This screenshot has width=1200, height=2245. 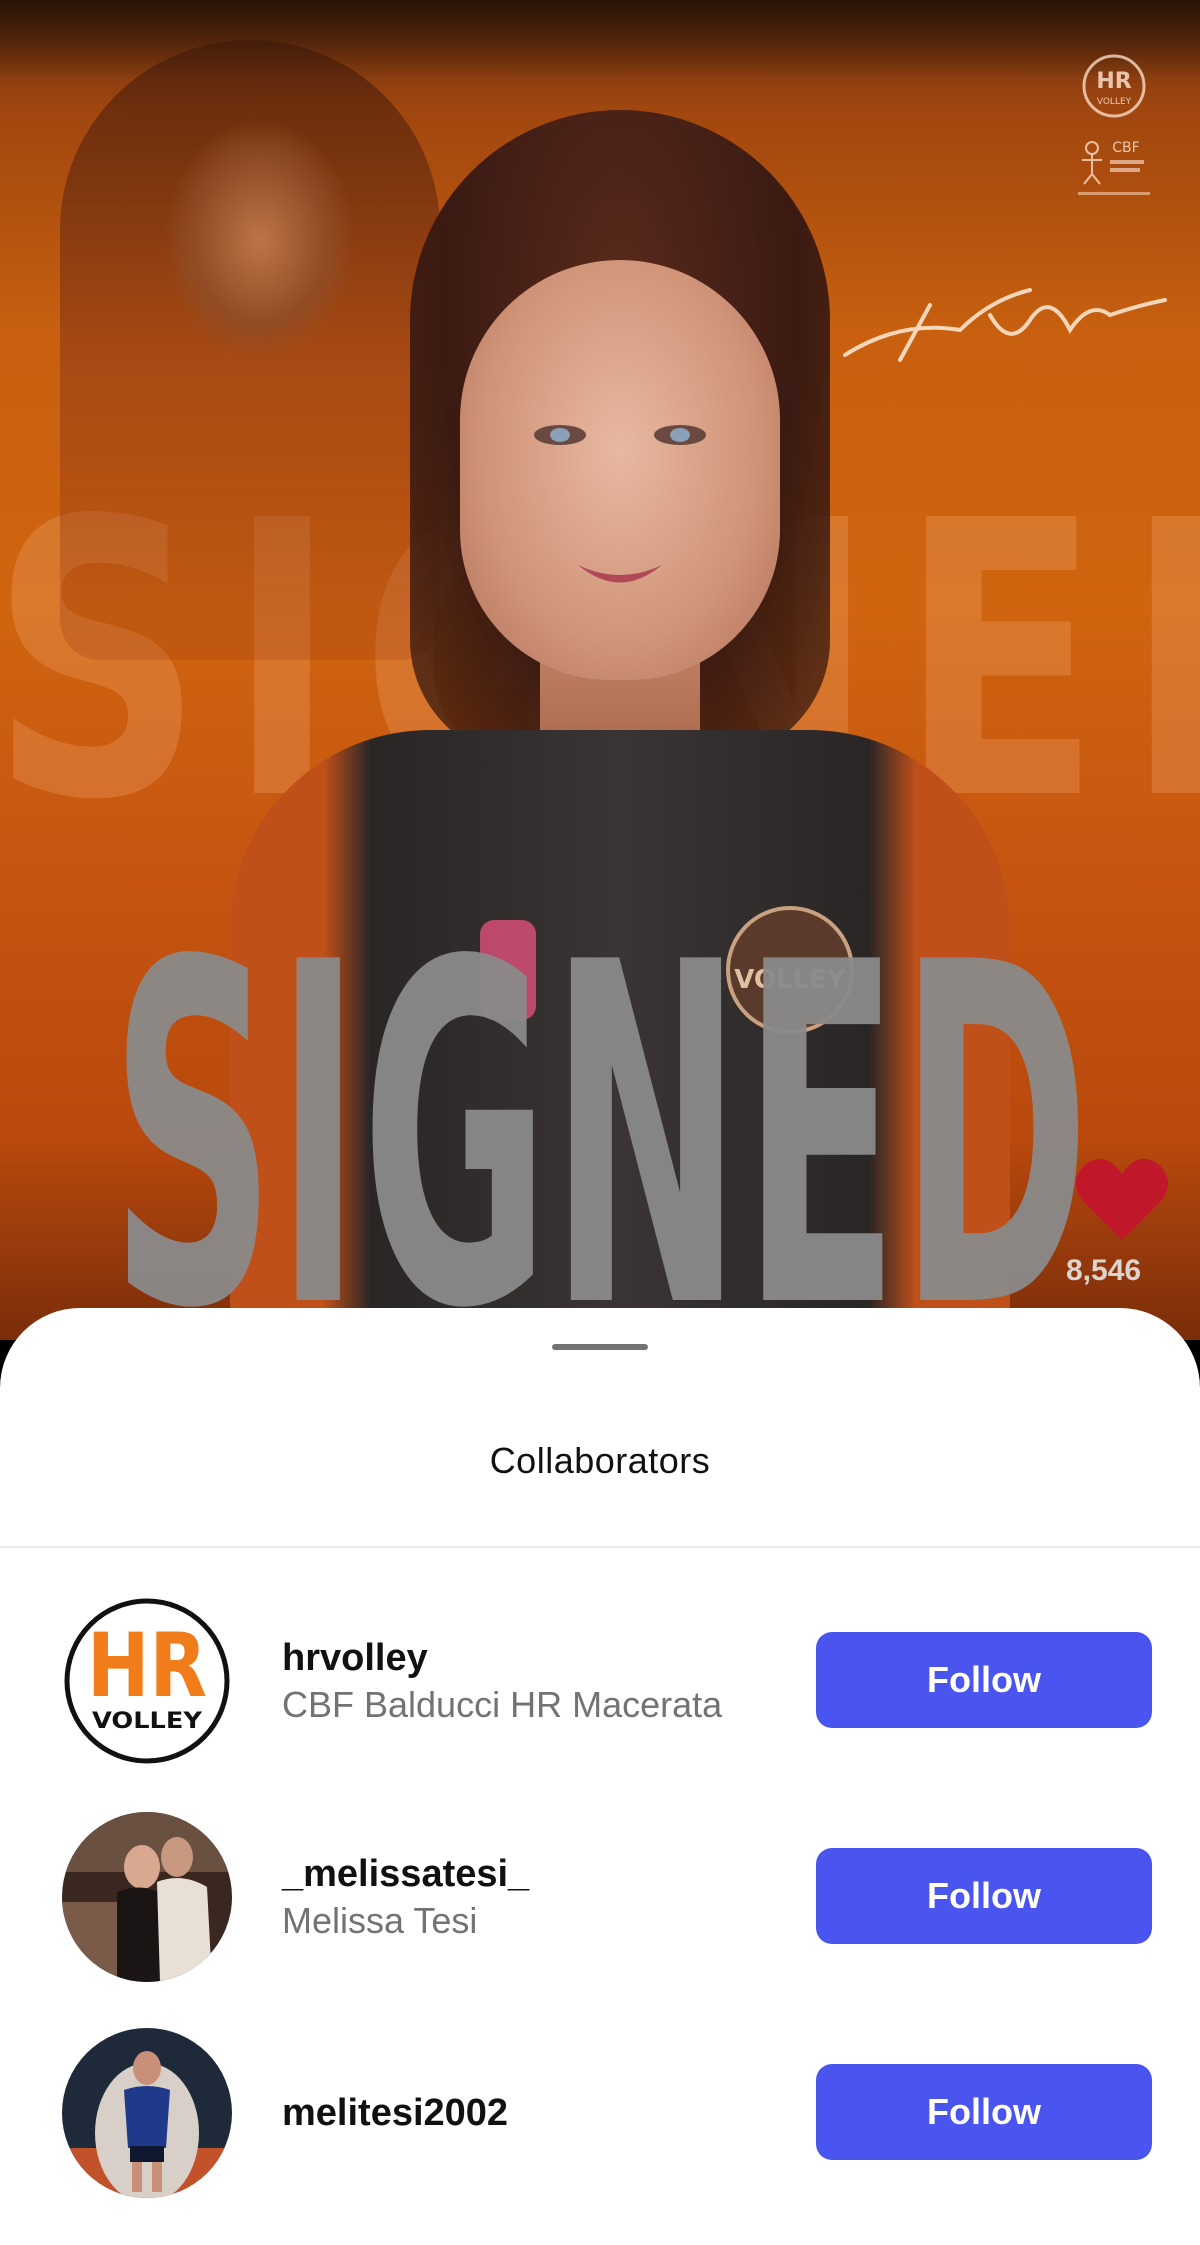 What do you see at coordinates (542, 2113) in the screenshot?
I see `collaborator-username: melitesi2002` at bounding box center [542, 2113].